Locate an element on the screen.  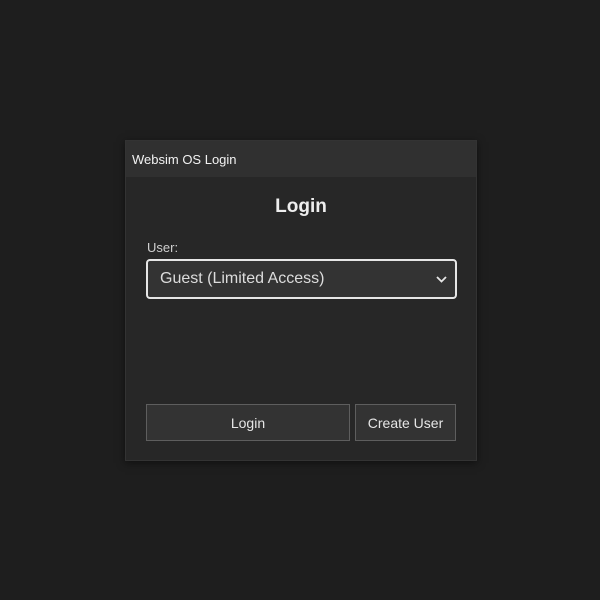
create-user-button: Create User is located at coordinates (405, 422).